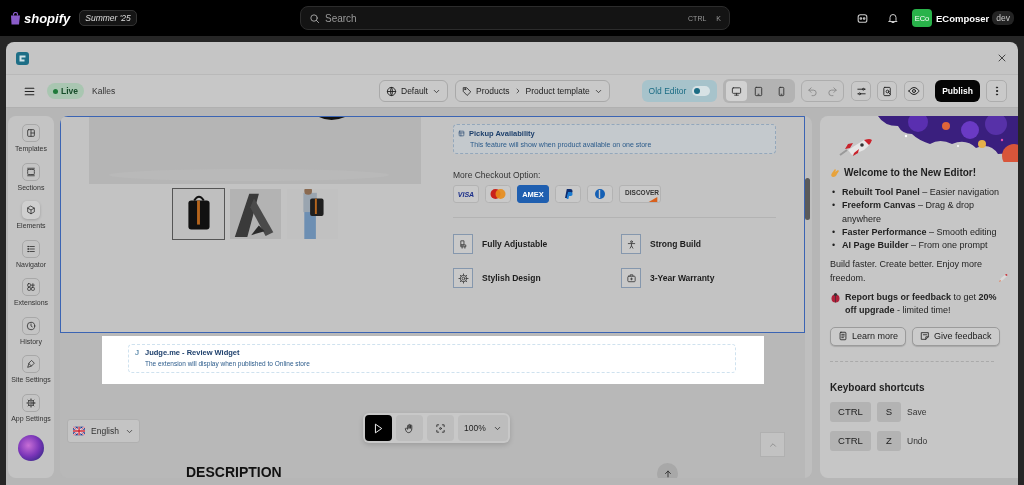 Image resolution: width=1024 pixels, height=485 pixels. Describe the element at coordinates (461, 133) in the screenshot. I see `store-icon` at that location.